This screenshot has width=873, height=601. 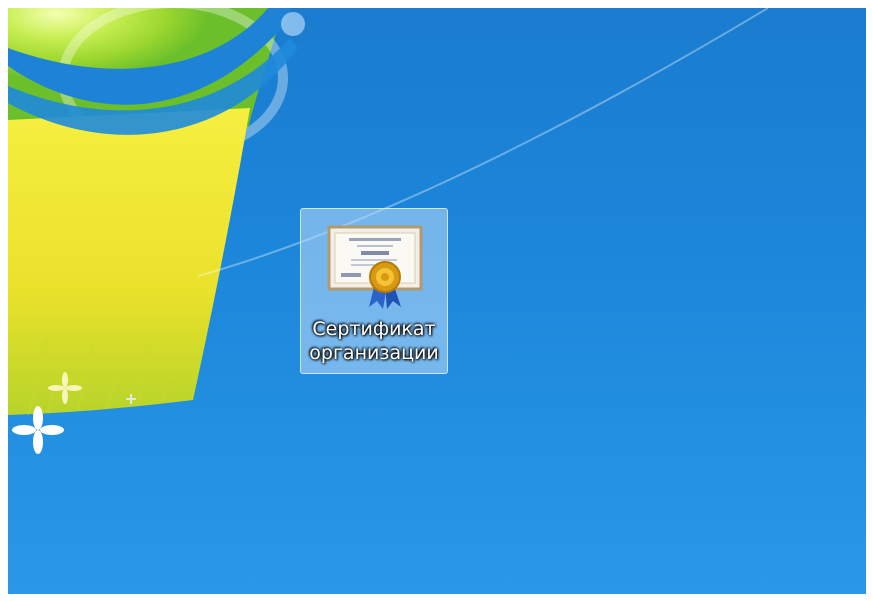 What do you see at coordinates (374, 341) in the screenshot?
I see `desktop-icon-label: Сертификат организации` at bounding box center [374, 341].